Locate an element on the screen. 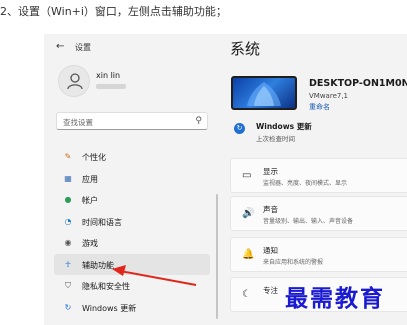 The height and width of the screenshot is (325, 407). sidebar-item-time-language: ◔ 时间和语言 is located at coordinates (132, 222).